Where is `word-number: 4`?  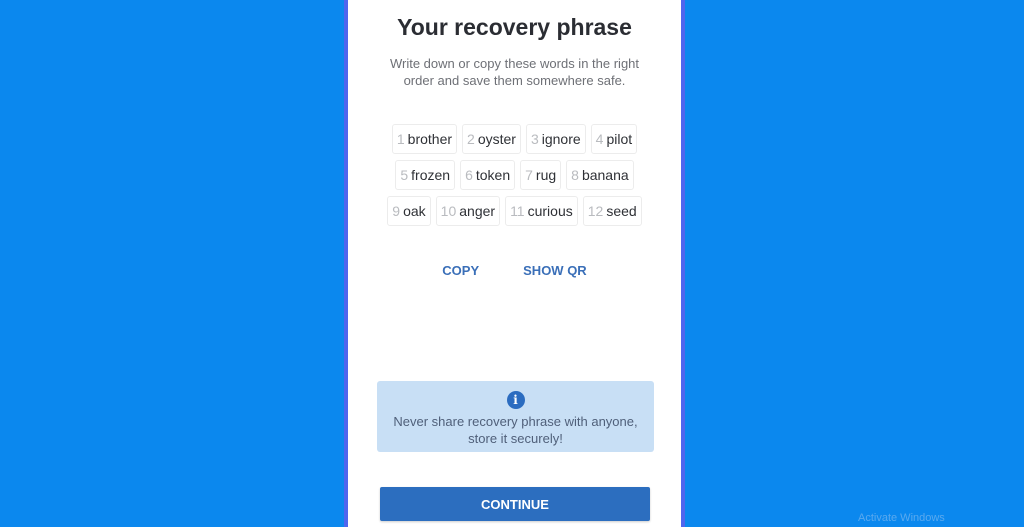
word-number: 4 is located at coordinates (599, 139).